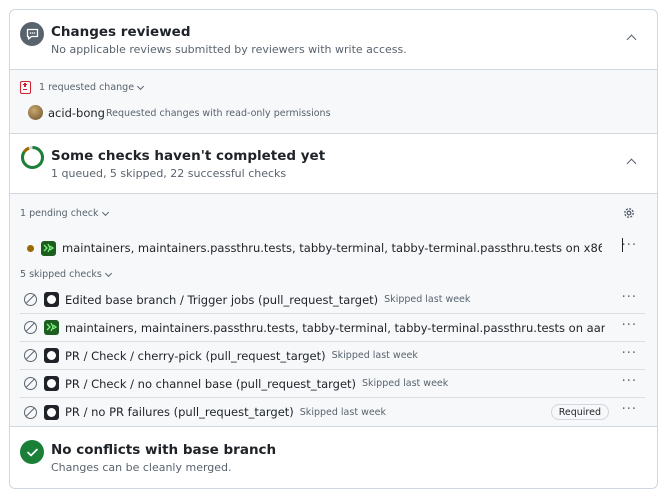 This screenshot has height=500, width=672. Describe the element at coordinates (25, 87) in the screenshot. I see `file-diff-icon` at that location.